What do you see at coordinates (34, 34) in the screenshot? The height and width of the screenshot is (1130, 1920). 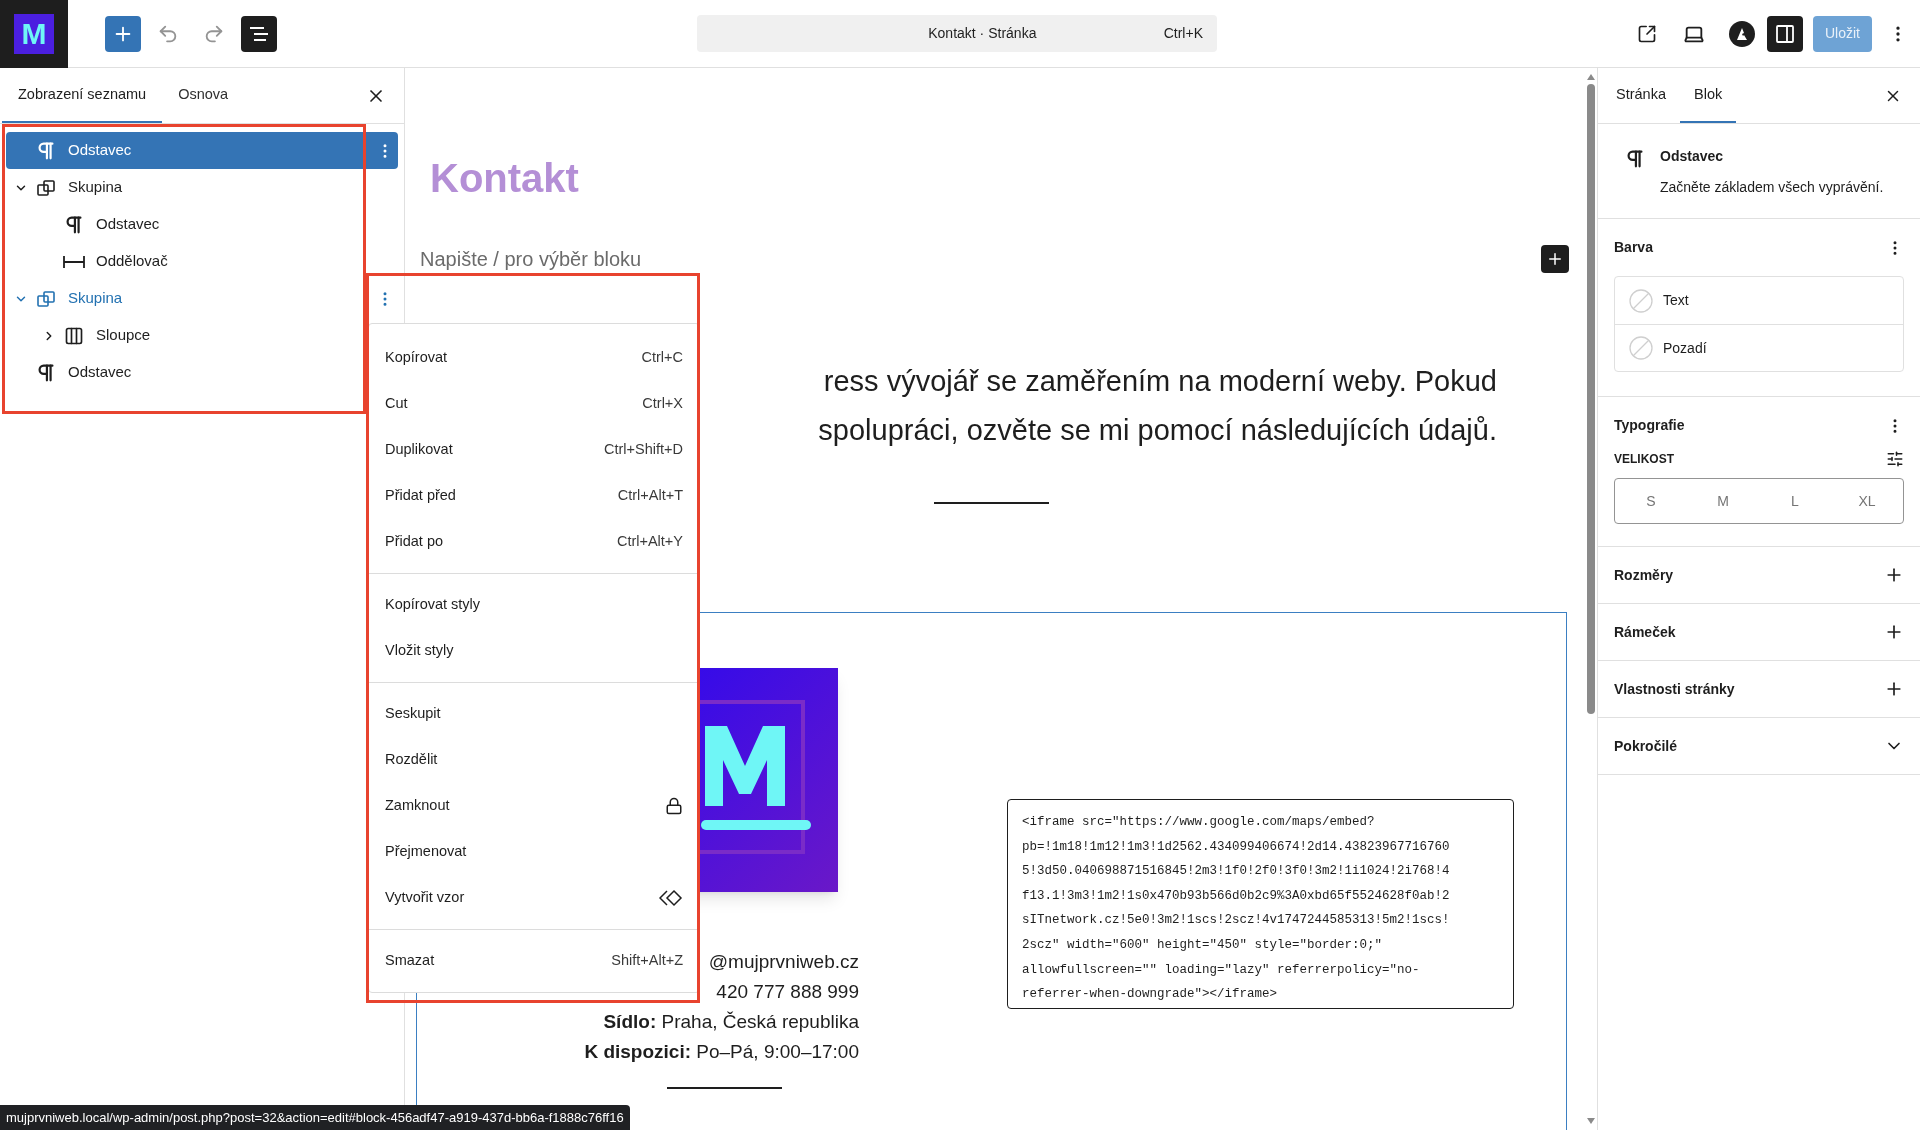 I see `site-logo: M` at bounding box center [34, 34].